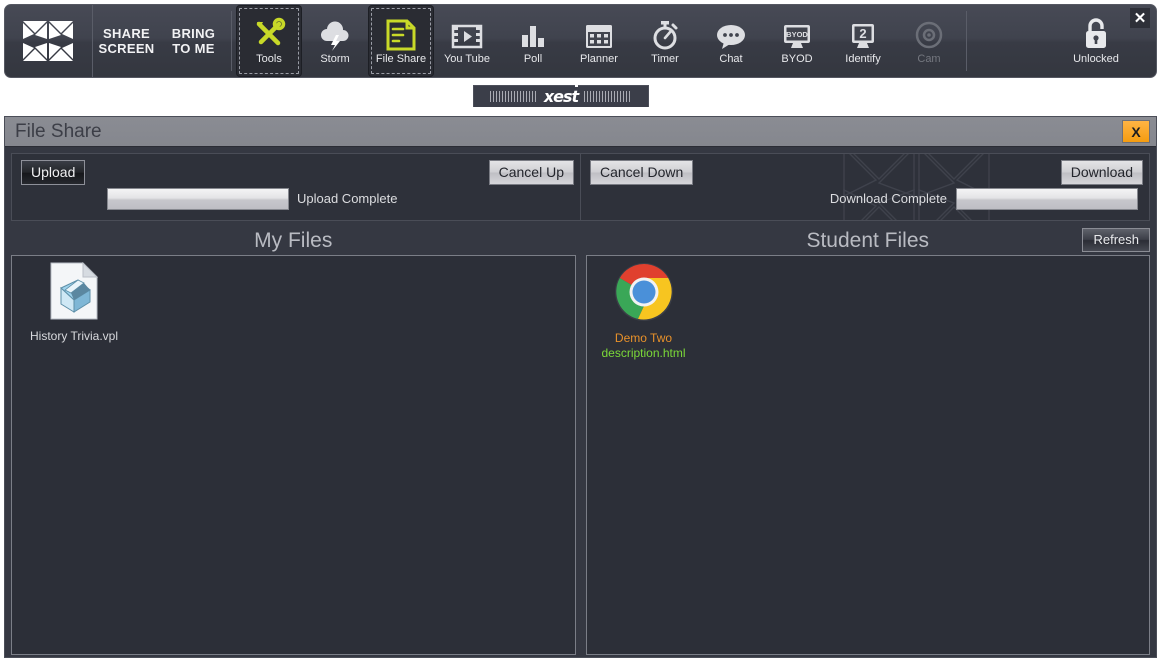 The width and height of the screenshot is (1161, 661). I want to click on video-filmstrip-icon, so click(467, 33).